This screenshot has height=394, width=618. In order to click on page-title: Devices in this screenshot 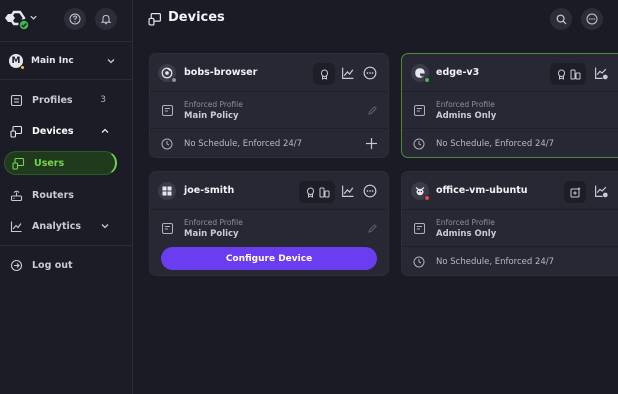, I will do `click(196, 17)`.